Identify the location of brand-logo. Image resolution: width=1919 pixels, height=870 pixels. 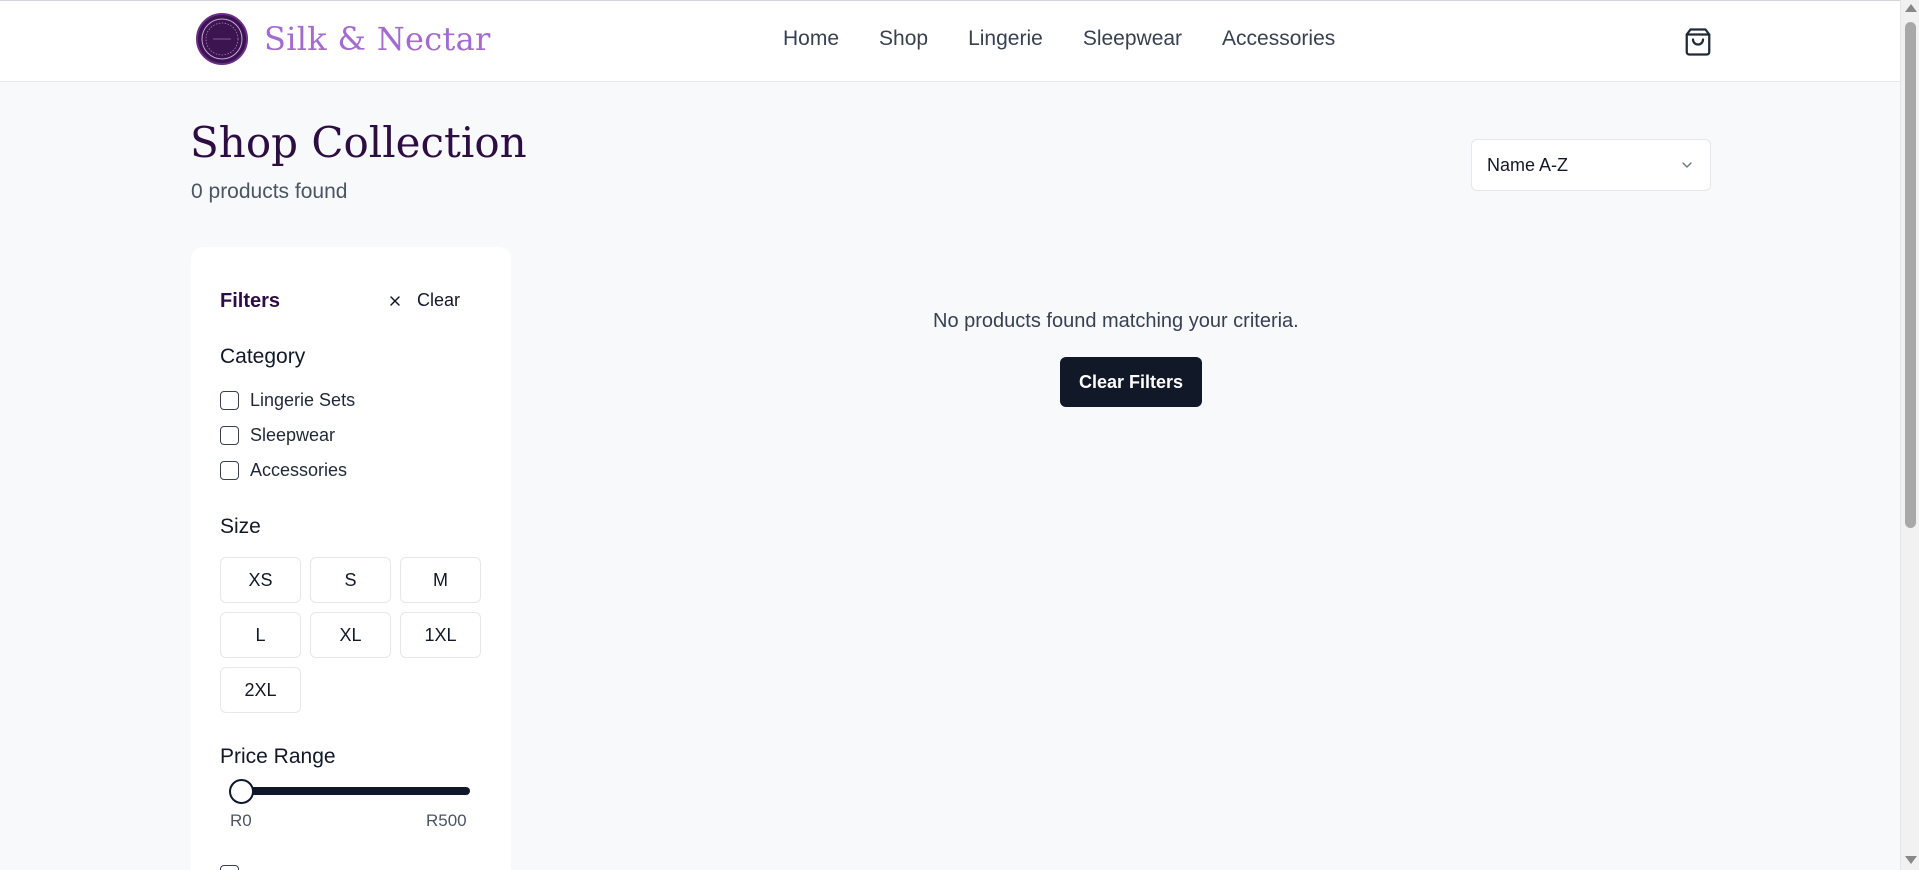
(222, 39).